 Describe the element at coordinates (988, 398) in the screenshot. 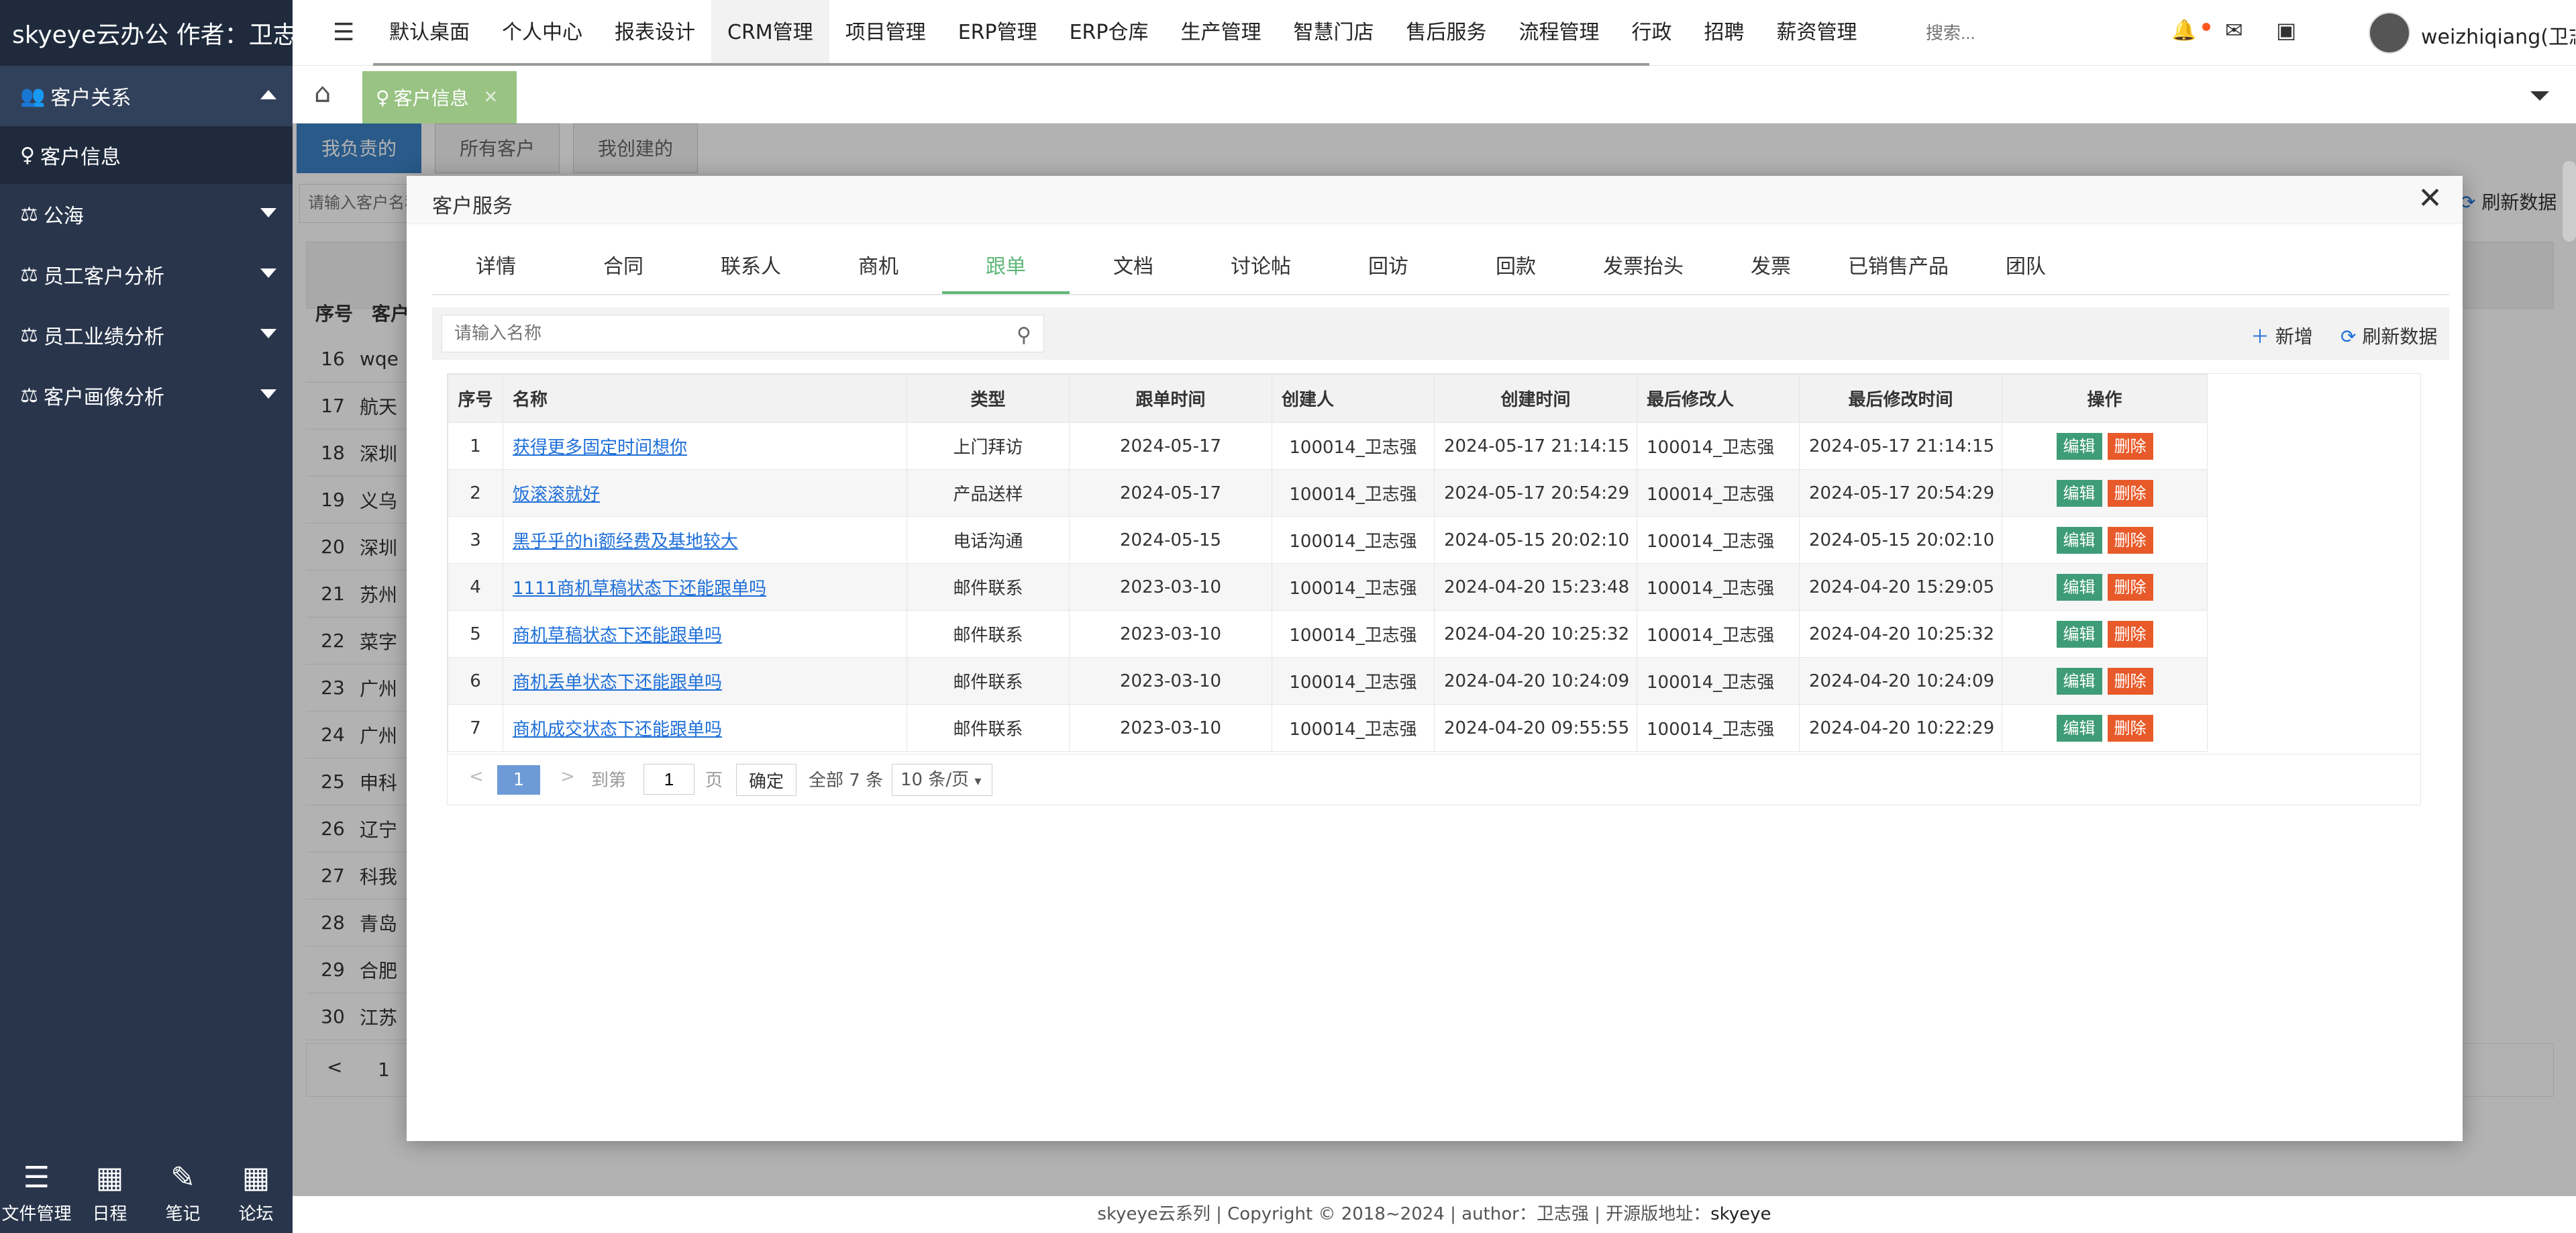

I see `column-header: 类型` at that location.